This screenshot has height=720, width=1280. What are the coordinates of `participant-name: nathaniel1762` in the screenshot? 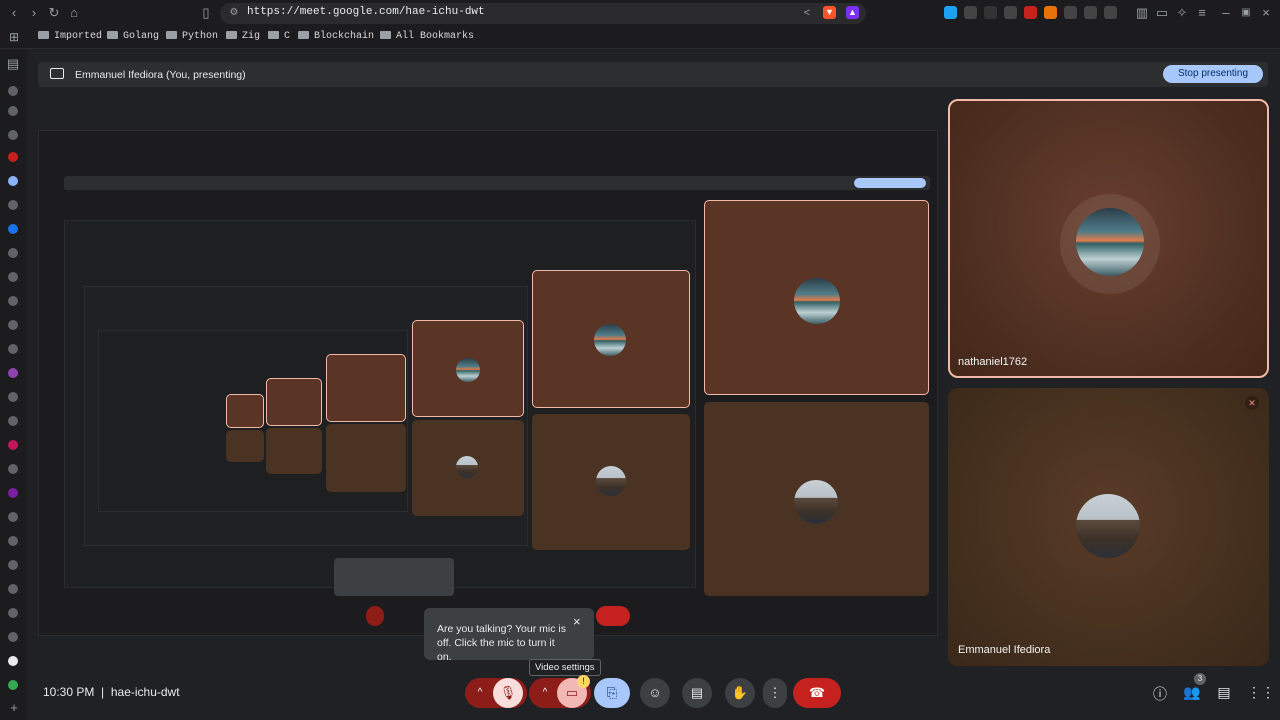 It's located at (993, 362).